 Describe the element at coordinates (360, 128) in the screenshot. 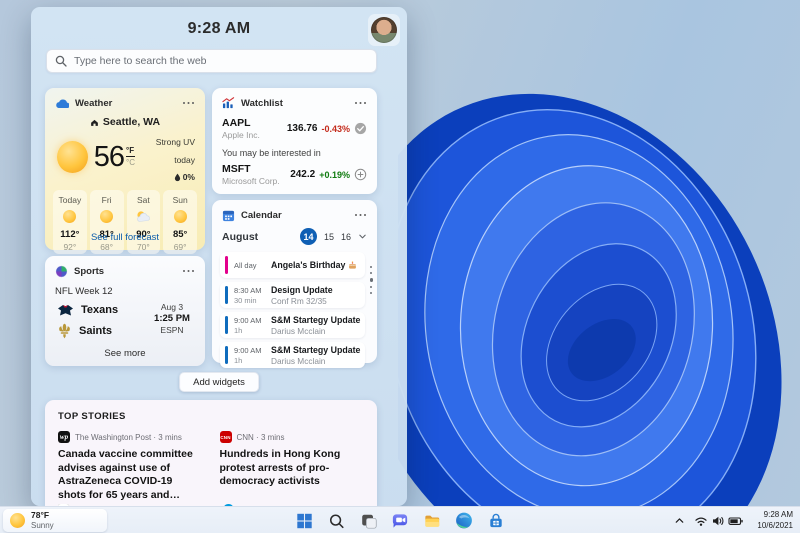

I see `check-circle-icon` at that location.